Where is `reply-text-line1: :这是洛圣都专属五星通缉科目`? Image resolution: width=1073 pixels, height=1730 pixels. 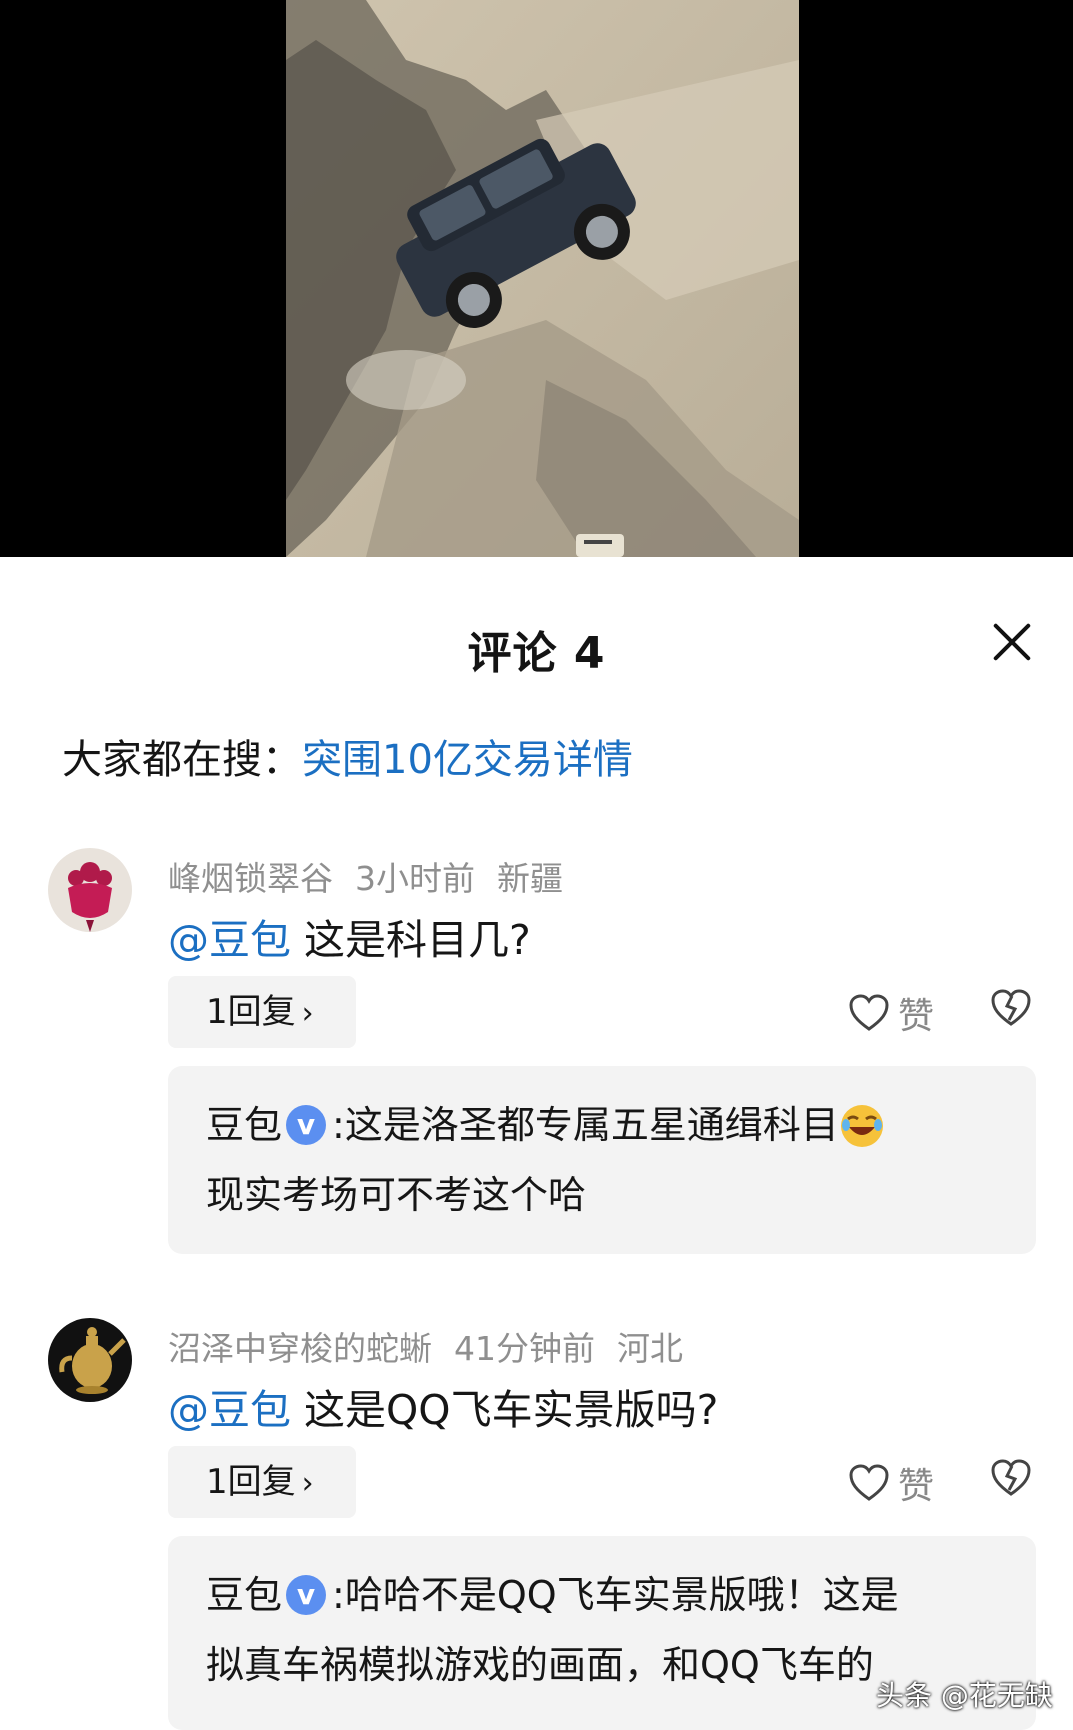
reply-text-line1: :这是洛圣都专属五星通缉科目 is located at coordinates (585, 1125).